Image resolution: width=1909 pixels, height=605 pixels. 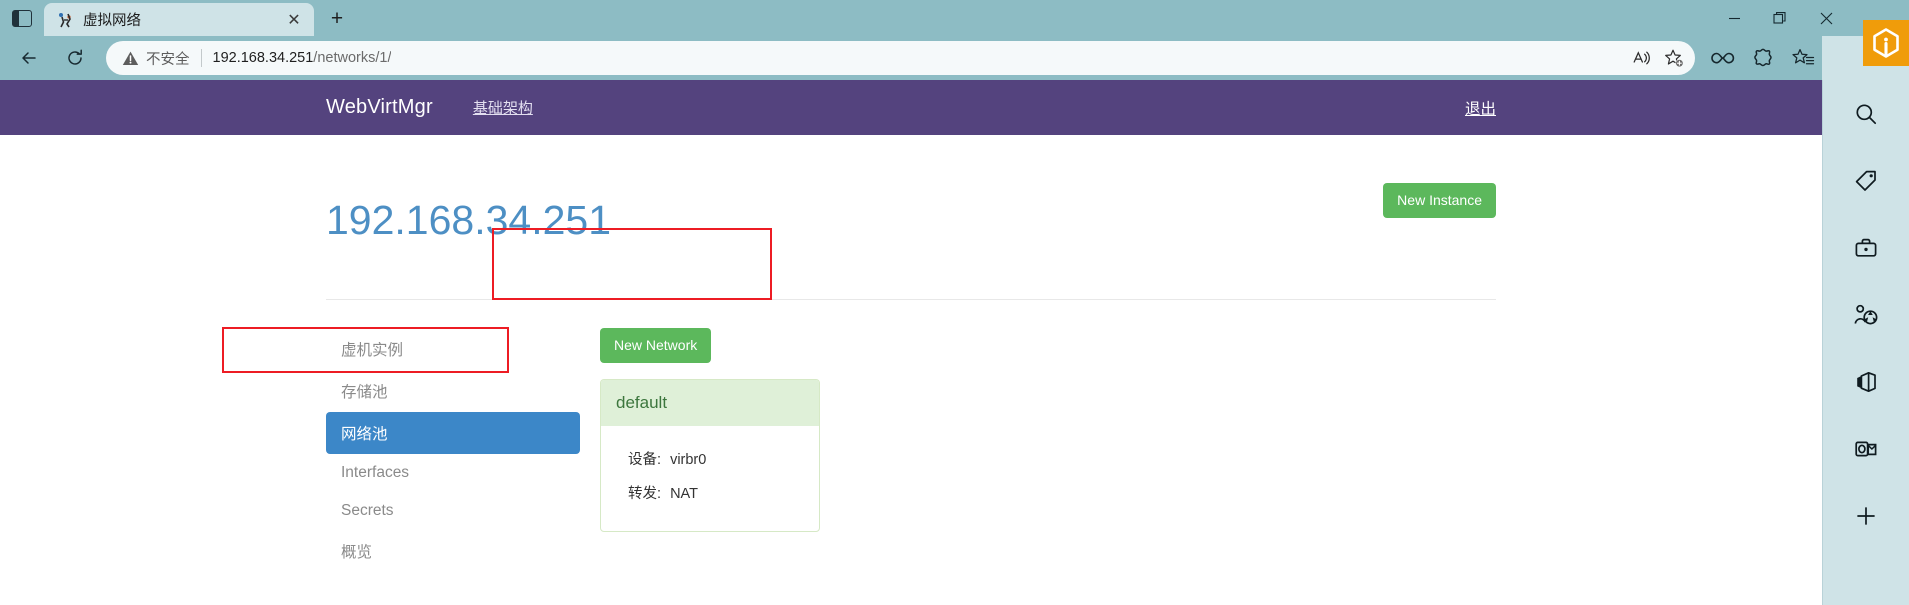 What do you see at coordinates (65, 20) in the screenshot?
I see `virtual-network-favicon` at bounding box center [65, 20].